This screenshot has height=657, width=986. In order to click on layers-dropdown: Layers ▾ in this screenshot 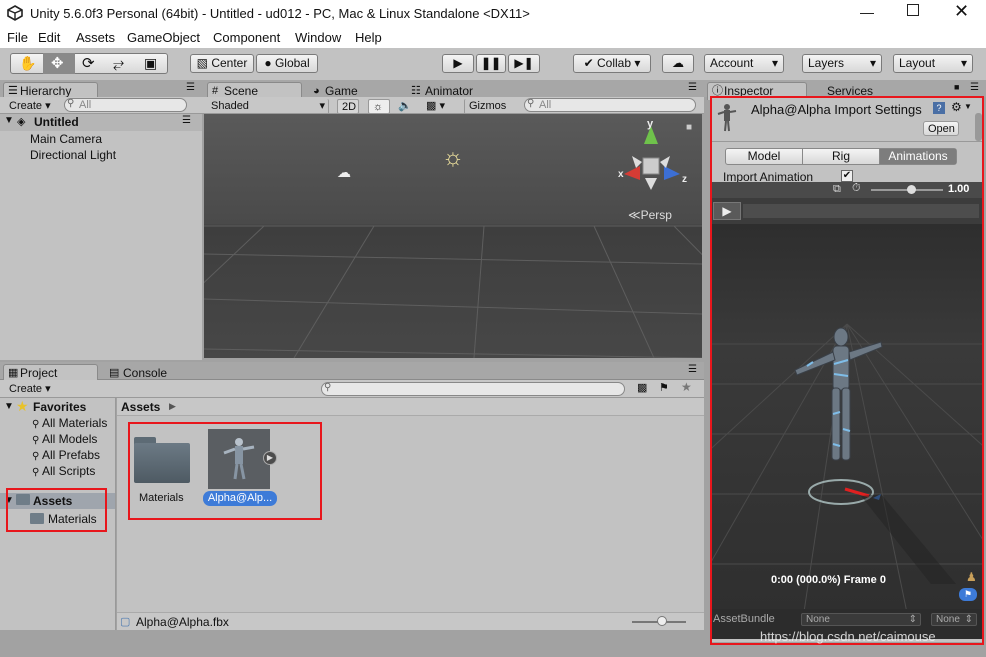, I will do `click(842, 63)`.